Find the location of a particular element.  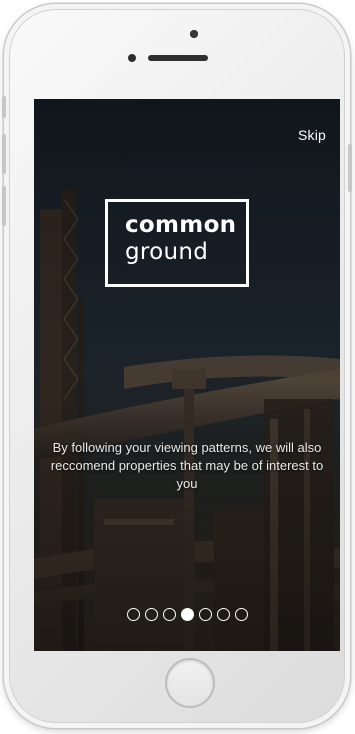

logo-text-ground: ground is located at coordinates (167, 252).